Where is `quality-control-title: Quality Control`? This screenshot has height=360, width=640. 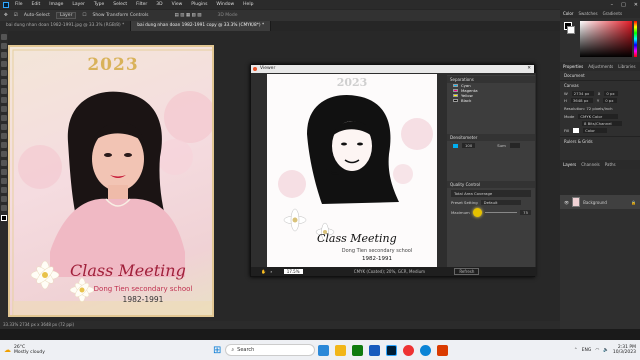
quality-control-title: Quality Control is located at coordinates (491, 184).